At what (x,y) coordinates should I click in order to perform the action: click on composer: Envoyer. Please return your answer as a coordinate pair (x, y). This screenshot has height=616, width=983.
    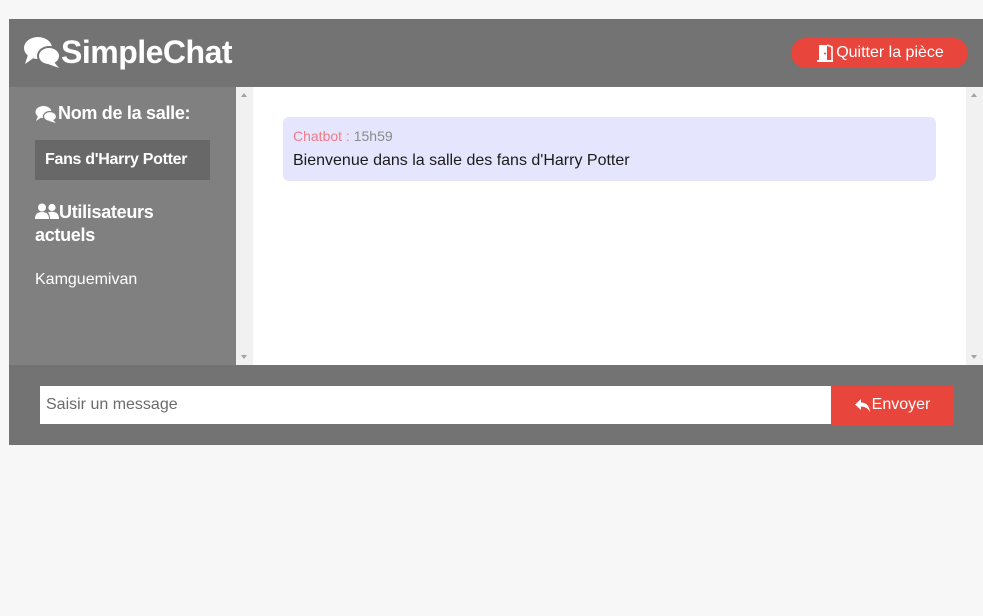
    Looking at the image, I should click on (496, 405).